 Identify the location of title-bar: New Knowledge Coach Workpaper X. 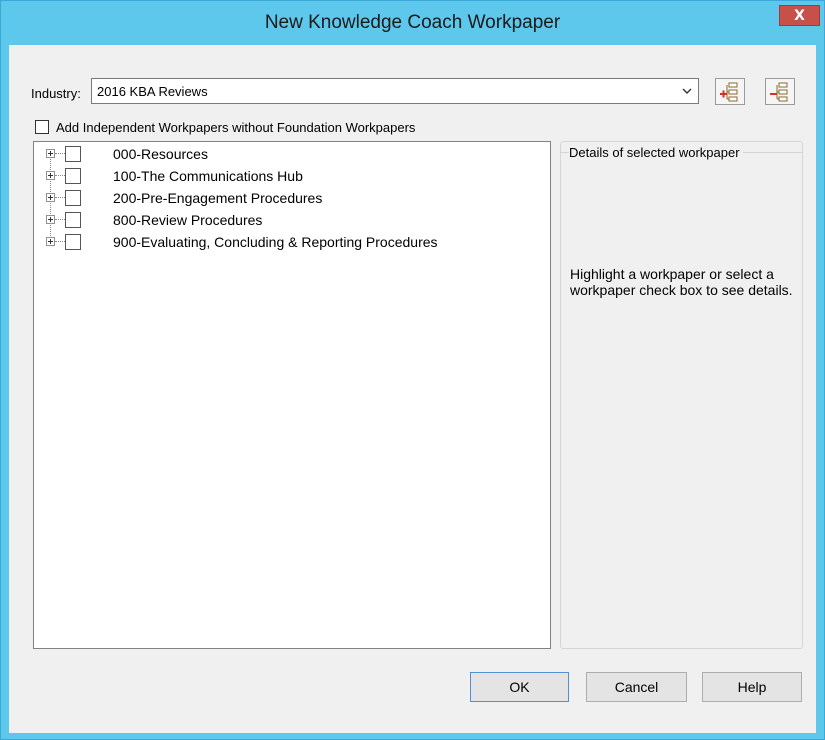
(412, 23).